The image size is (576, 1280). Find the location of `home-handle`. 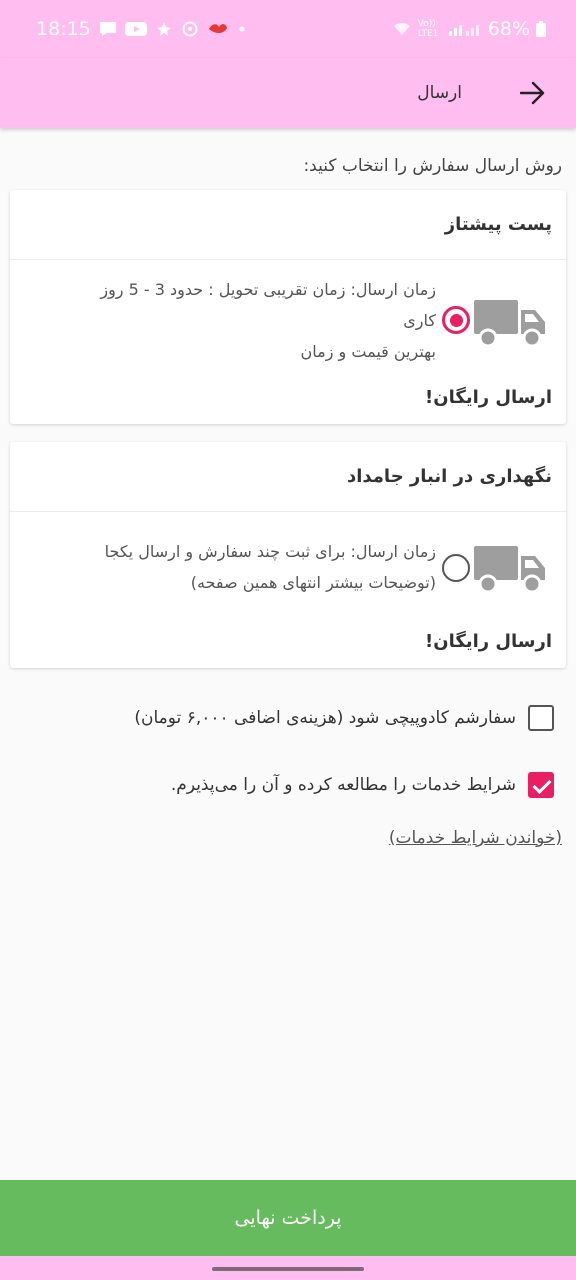

home-handle is located at coordinates (288, 1269).